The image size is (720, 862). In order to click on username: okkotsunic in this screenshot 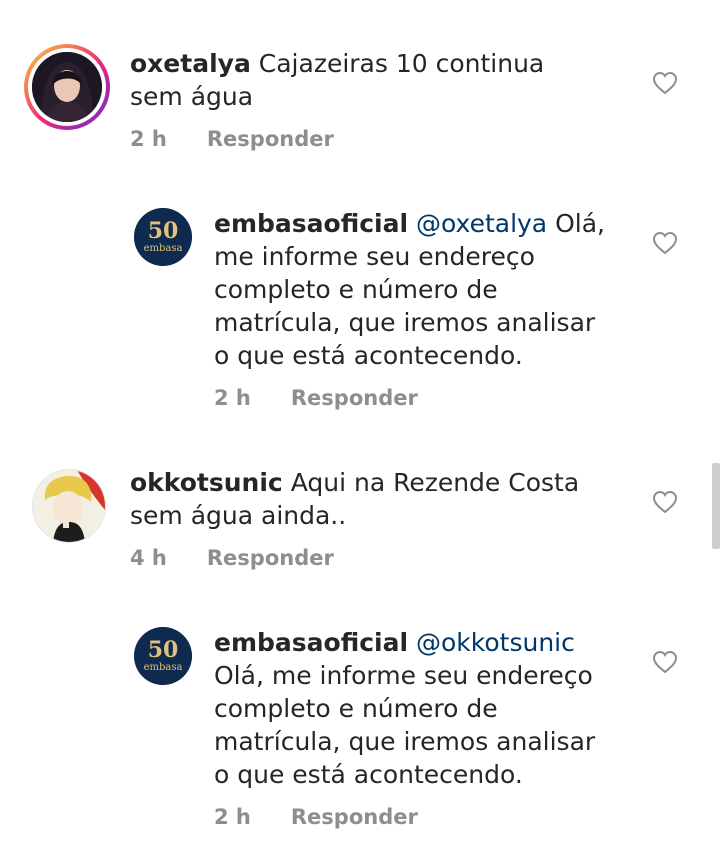, I will do `click(206, 482)`.